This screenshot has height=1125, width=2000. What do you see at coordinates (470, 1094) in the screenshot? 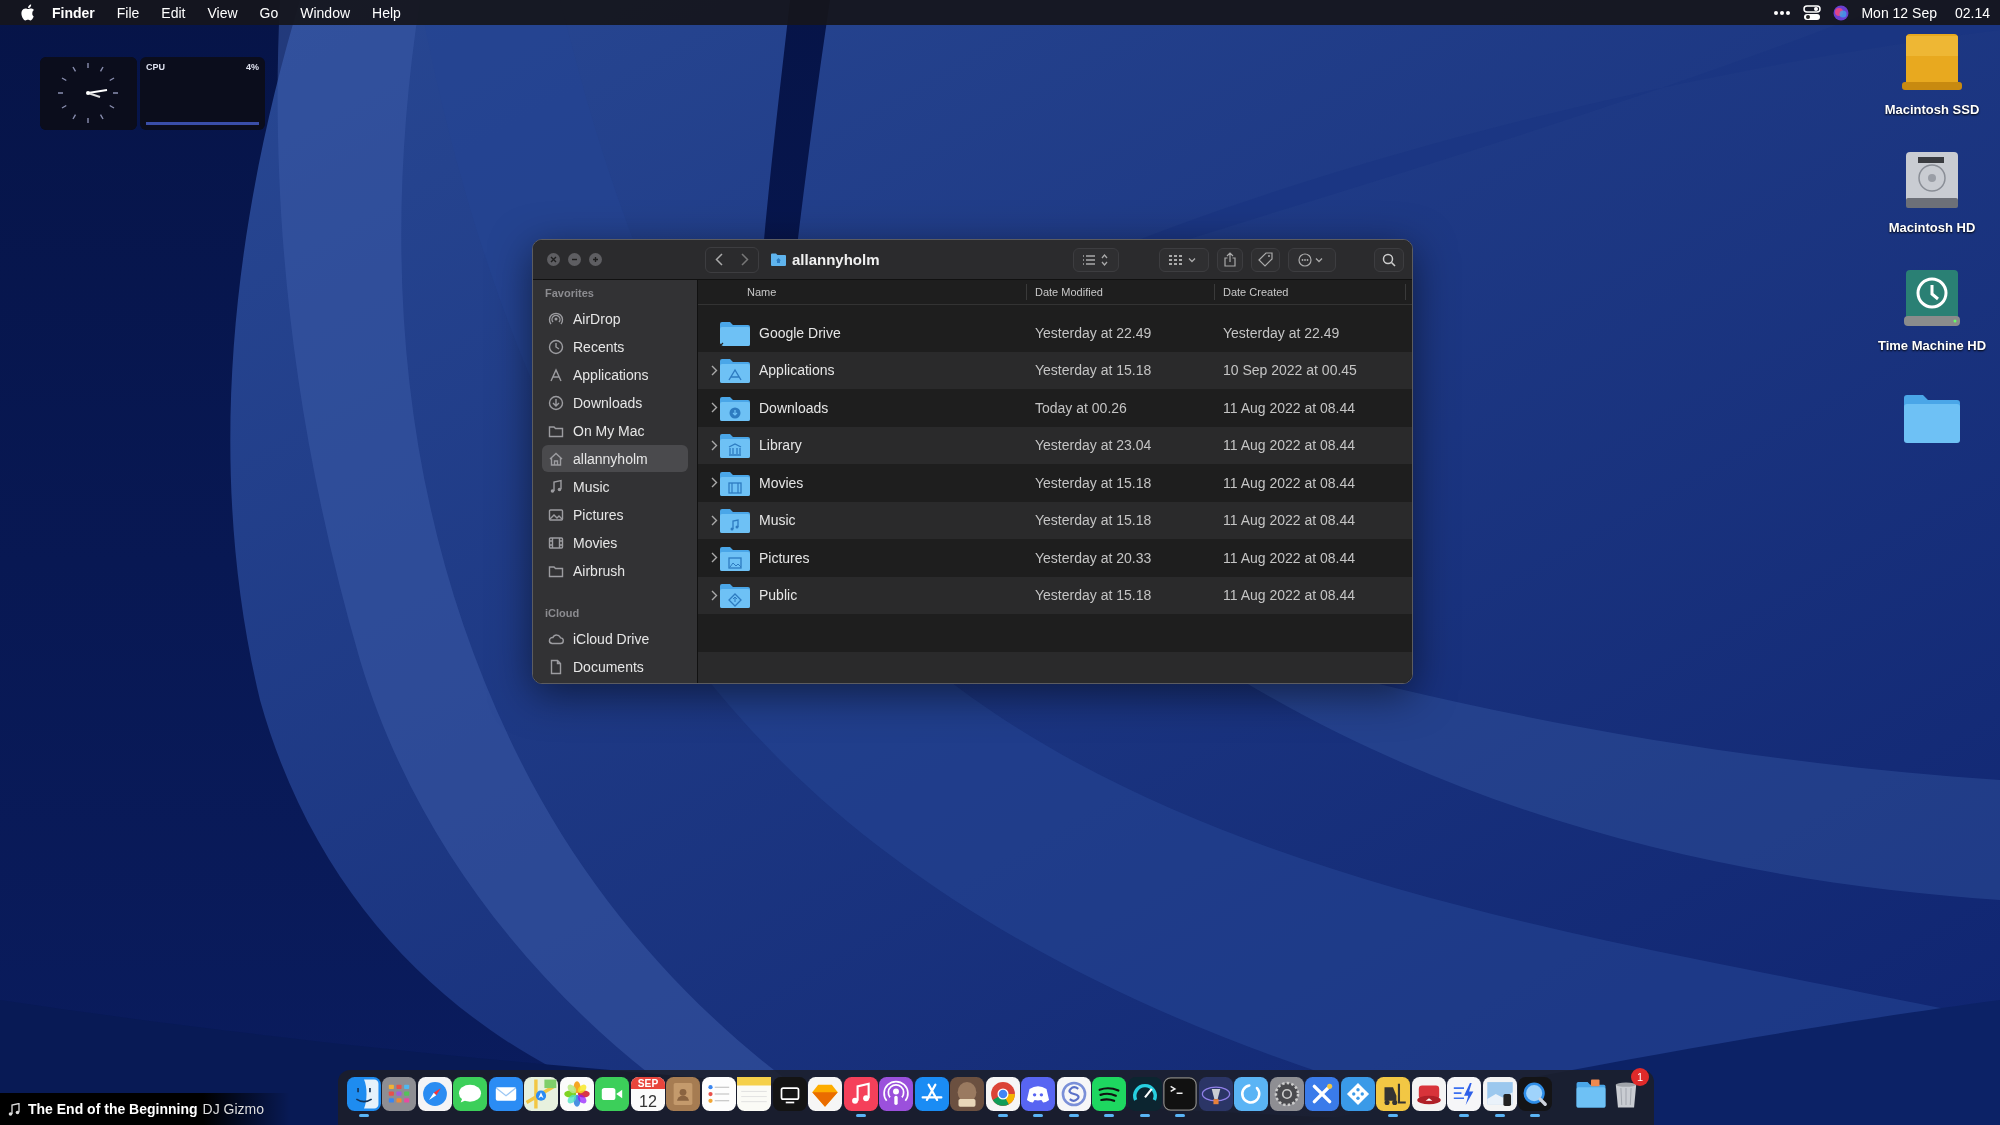
I see `chat-bubble-icon` at bounding box center [470, 1094].